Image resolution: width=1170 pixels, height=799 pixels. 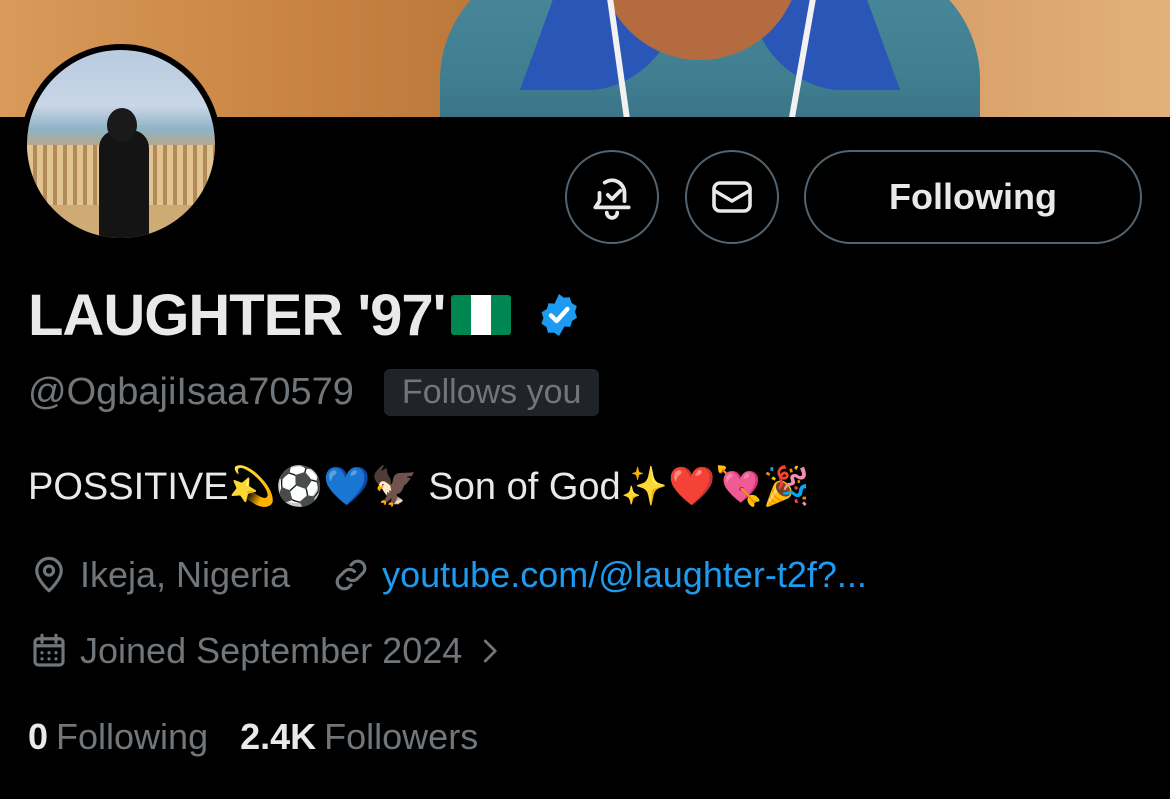 I want to click on username-handle: @OgbajiIsaa70579, so click(x=191, y=391).